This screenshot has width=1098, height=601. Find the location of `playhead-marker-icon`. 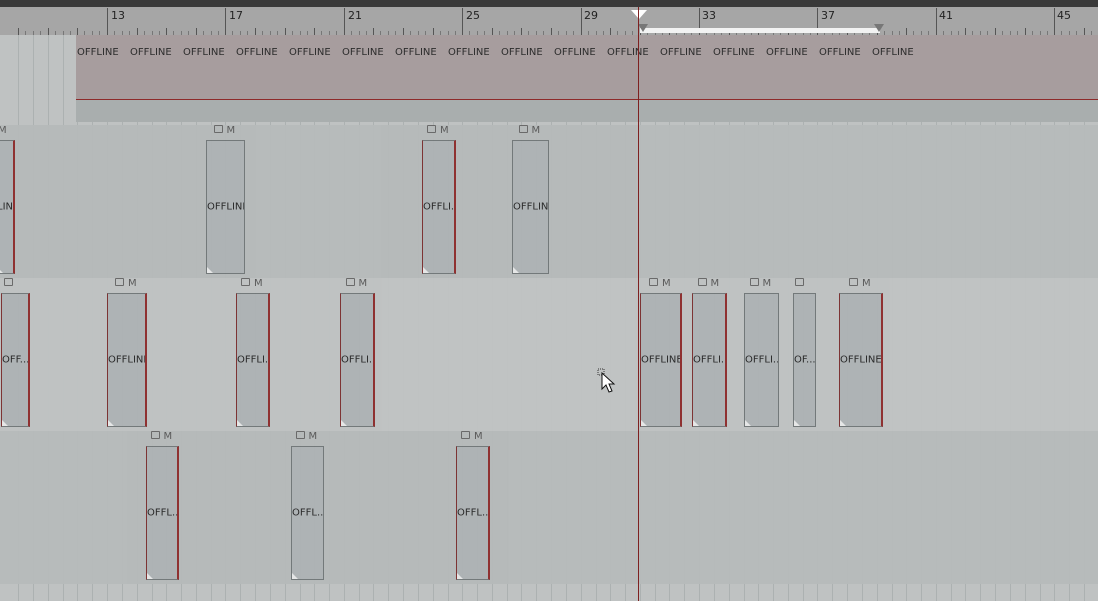

playhead-marker-icon is located at coordinates (639, 14).